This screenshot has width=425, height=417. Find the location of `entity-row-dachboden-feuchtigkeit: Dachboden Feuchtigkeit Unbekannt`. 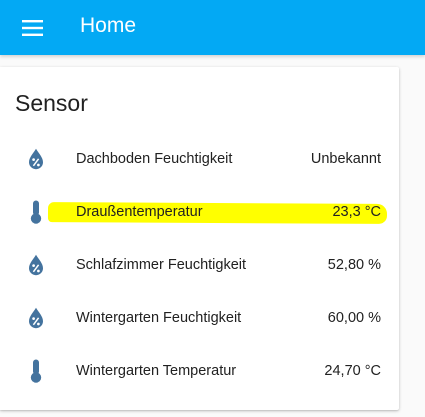

entity-row-dachboden-feuchtigkeit: Dachboden Feuchtigkeit Unbekannt is located at coordinates (199, 159).